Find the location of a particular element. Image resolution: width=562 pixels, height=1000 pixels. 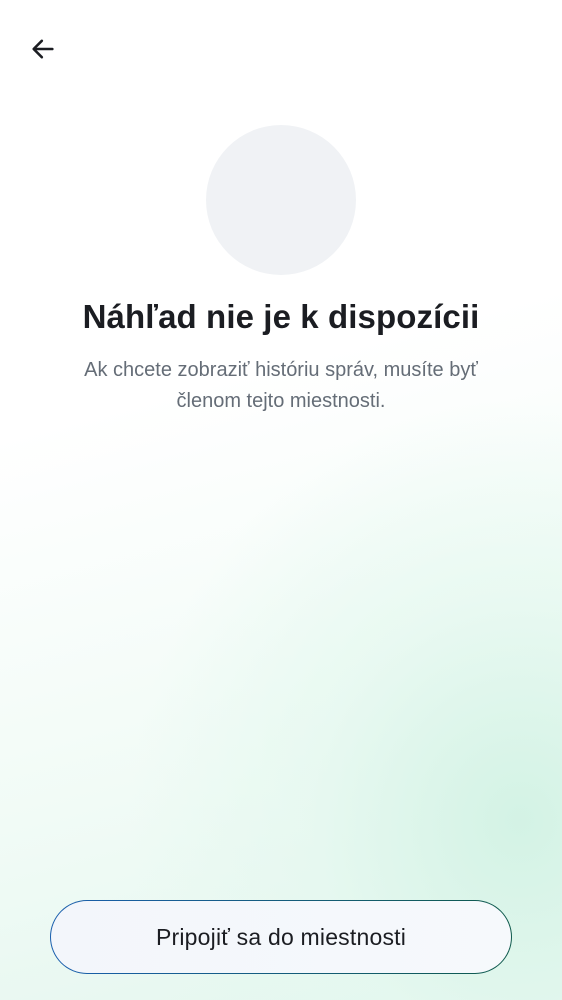

arrow-left-icon is located at coordinates (43, 51).